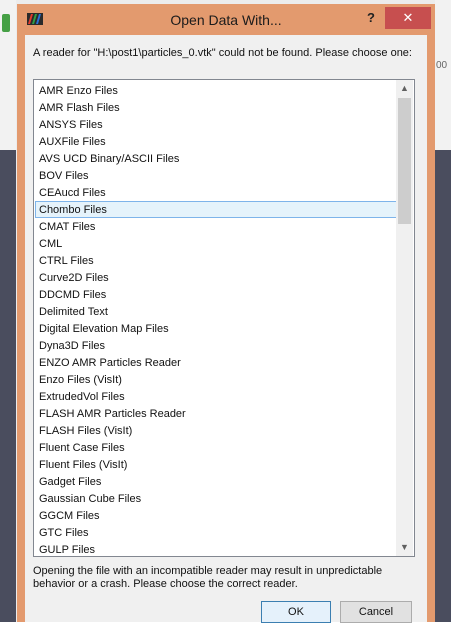 Image resolution: width=451 pixels, height=623 pixels. I want to click on reader-list-item: Enzo Files (VisIt), so click(216, 379).